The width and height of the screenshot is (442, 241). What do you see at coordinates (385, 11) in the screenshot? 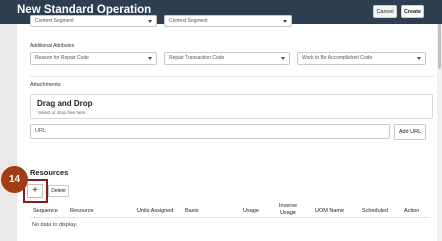
I see `cancel-button: Cancel` at bounding box center [385, 11].